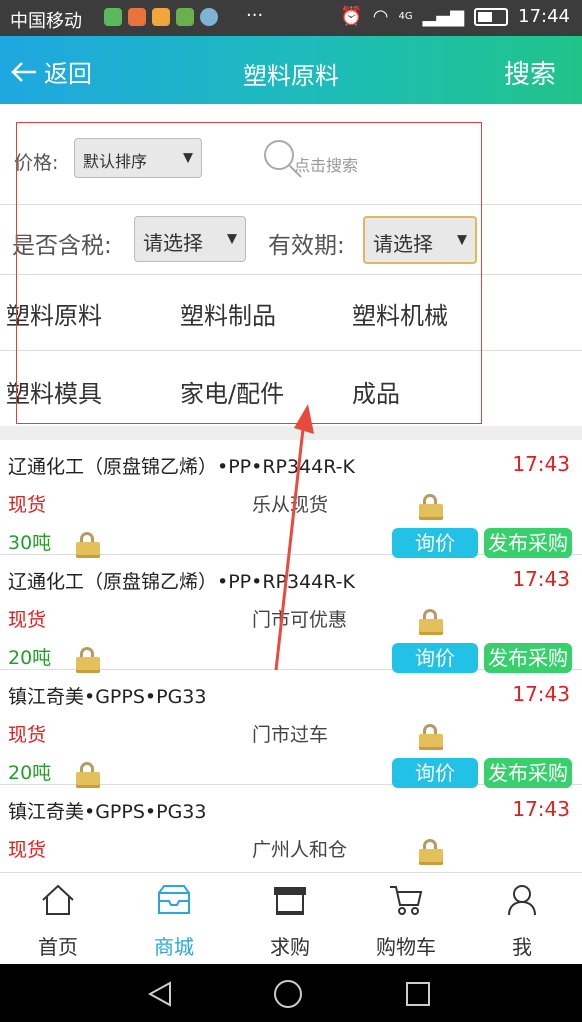 The height and width of the screenshot is (1022, 582). I want to click on category-plastic-products: 塑料制品, so click(228, 313).